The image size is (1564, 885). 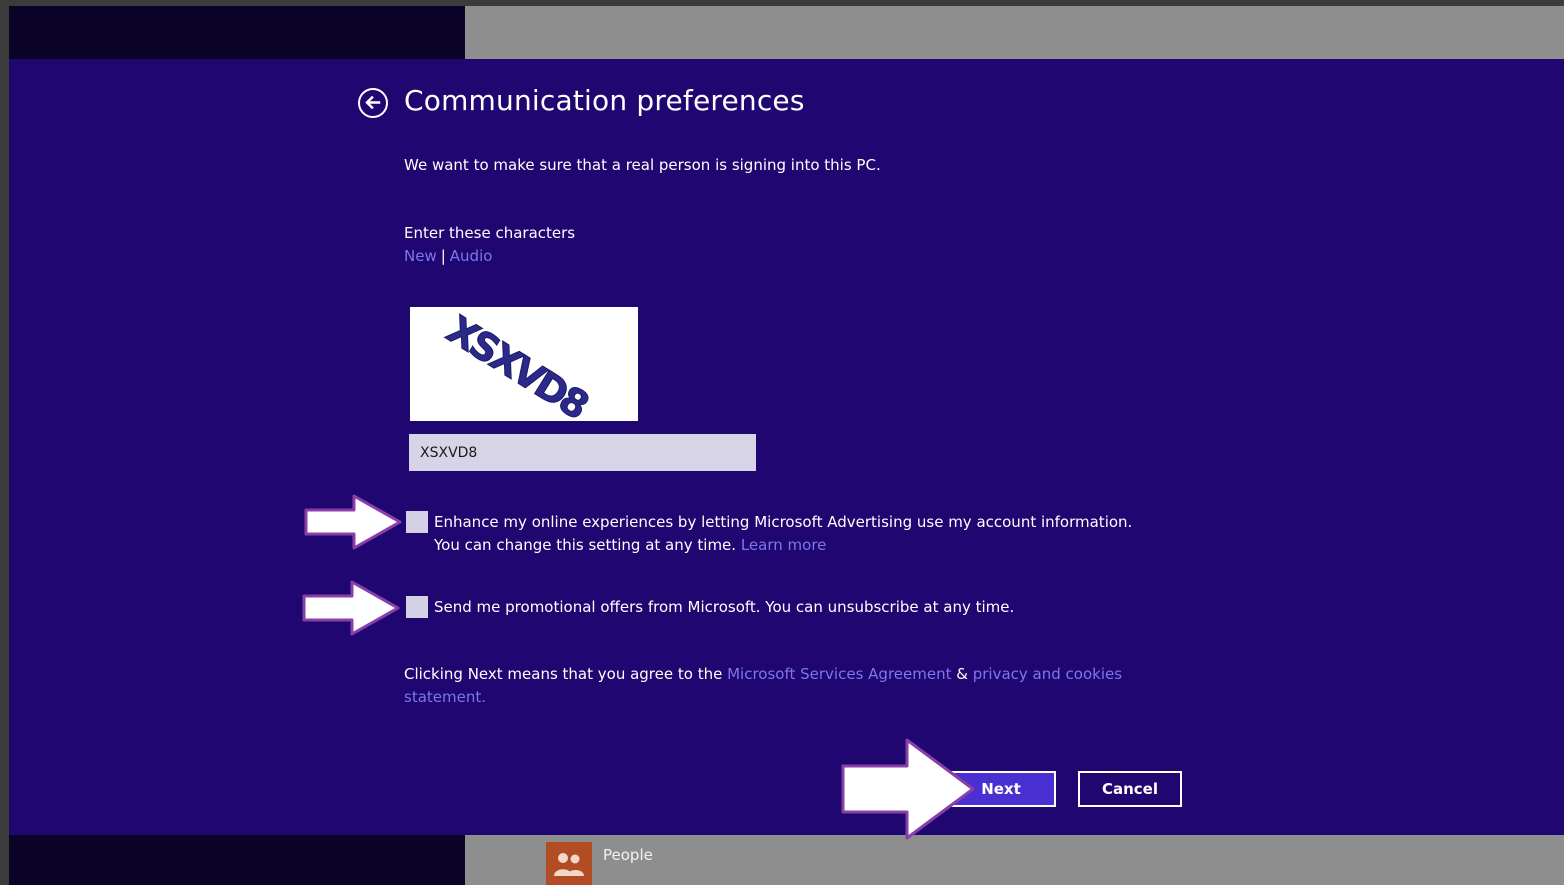 I want to click on agreement-text-line2: statement., so click(x=445, y=697).